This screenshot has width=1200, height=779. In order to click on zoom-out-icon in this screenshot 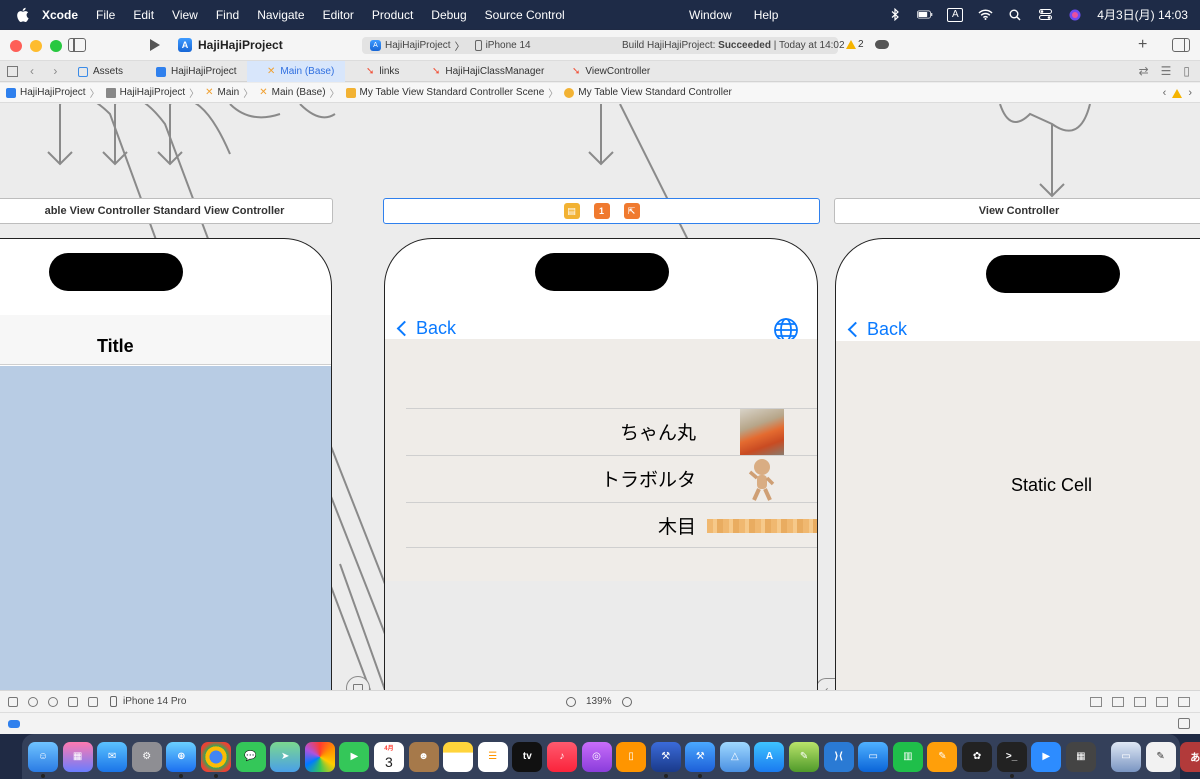, I will do `click(571, 701)`.